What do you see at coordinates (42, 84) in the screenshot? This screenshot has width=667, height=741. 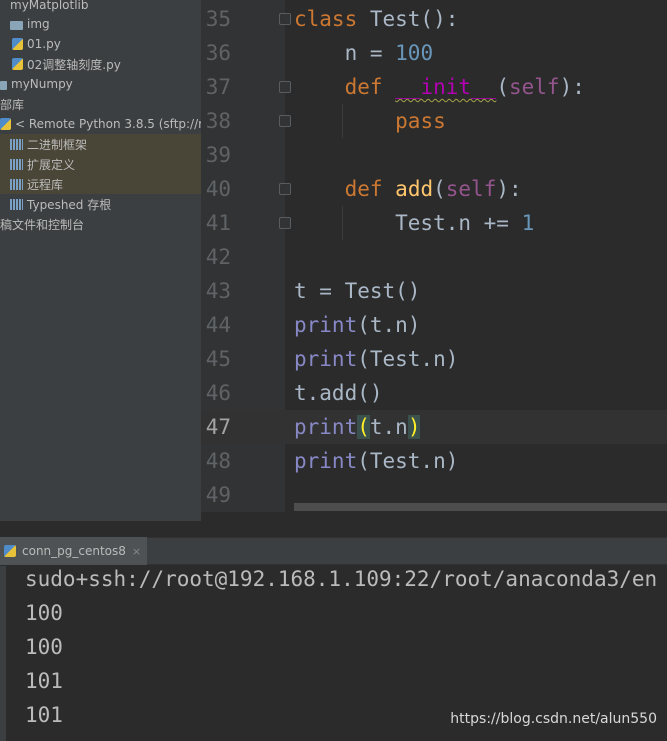 I see `tree-item-label: myNumpy` at bounding box center [42, 84].